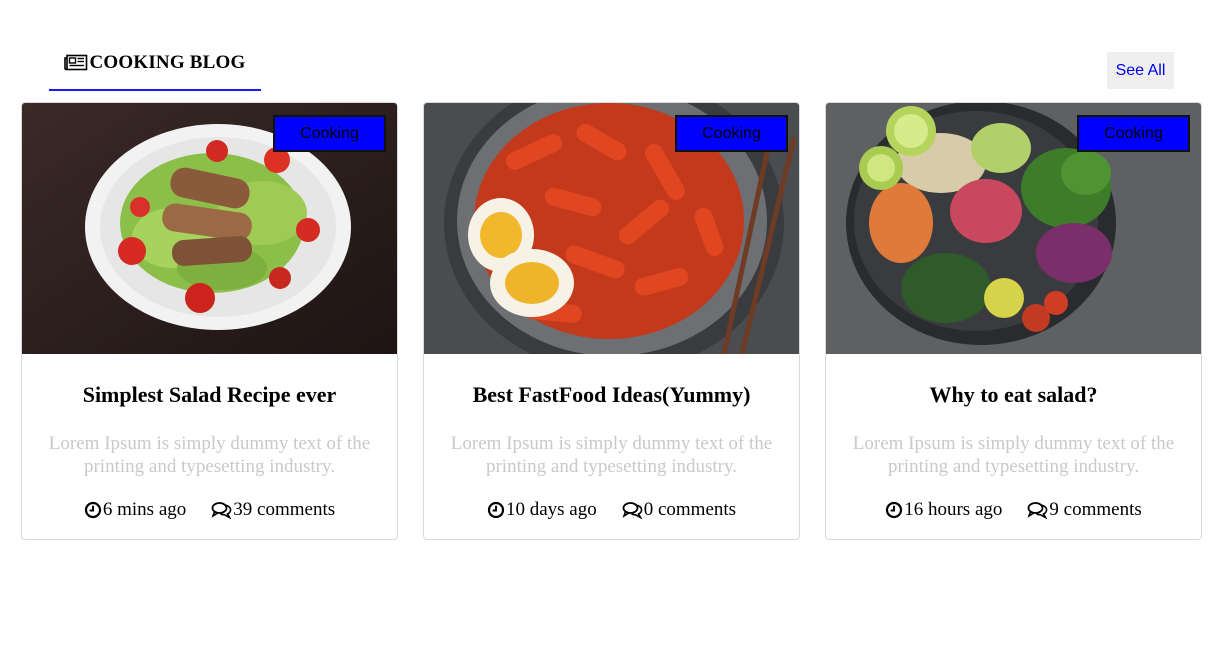 This screenshot has height=670, width=1223. I want to click on post-time-text: 10 days ago, so click(551, 509).